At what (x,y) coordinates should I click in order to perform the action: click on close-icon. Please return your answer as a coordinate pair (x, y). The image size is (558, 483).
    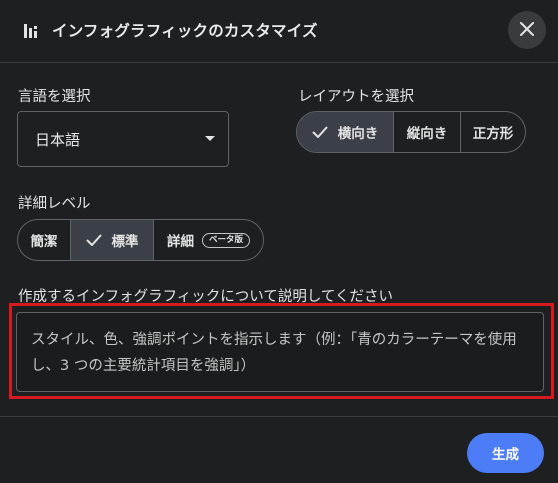
    Looking at the image, I should click on (527, 30).